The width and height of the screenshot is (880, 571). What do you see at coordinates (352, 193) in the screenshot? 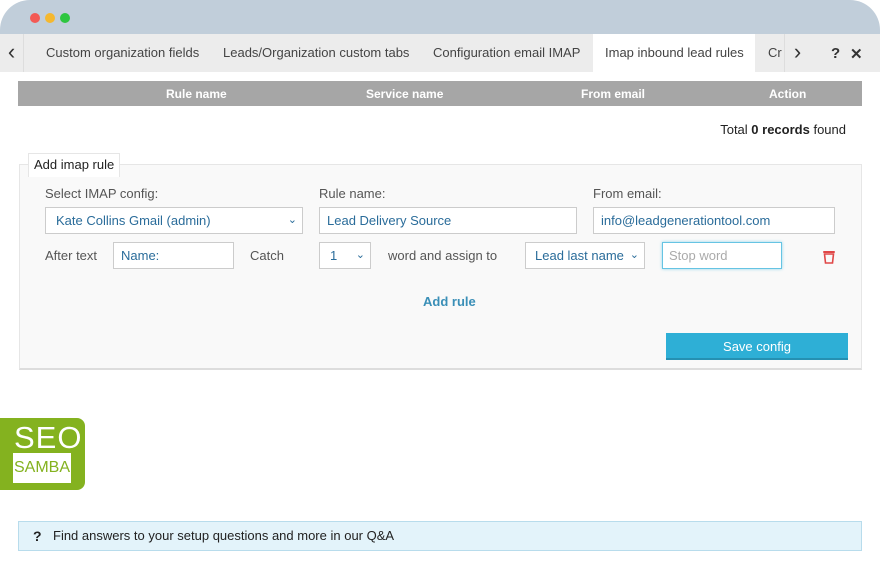
I see `rule-name-label: Rule name:` at bounding box center [352, 193].